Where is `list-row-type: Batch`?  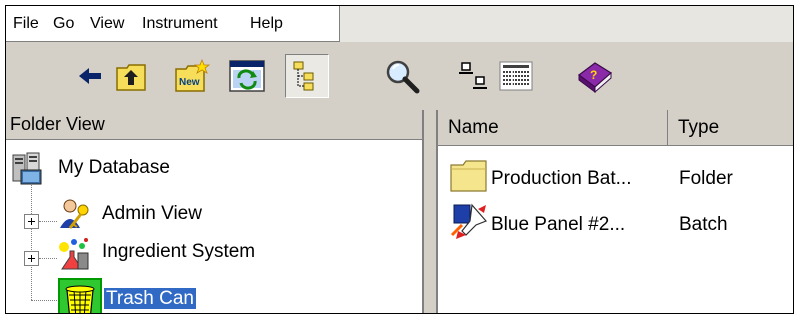
list-row-type: Batch is located at coordinates (703, 224).